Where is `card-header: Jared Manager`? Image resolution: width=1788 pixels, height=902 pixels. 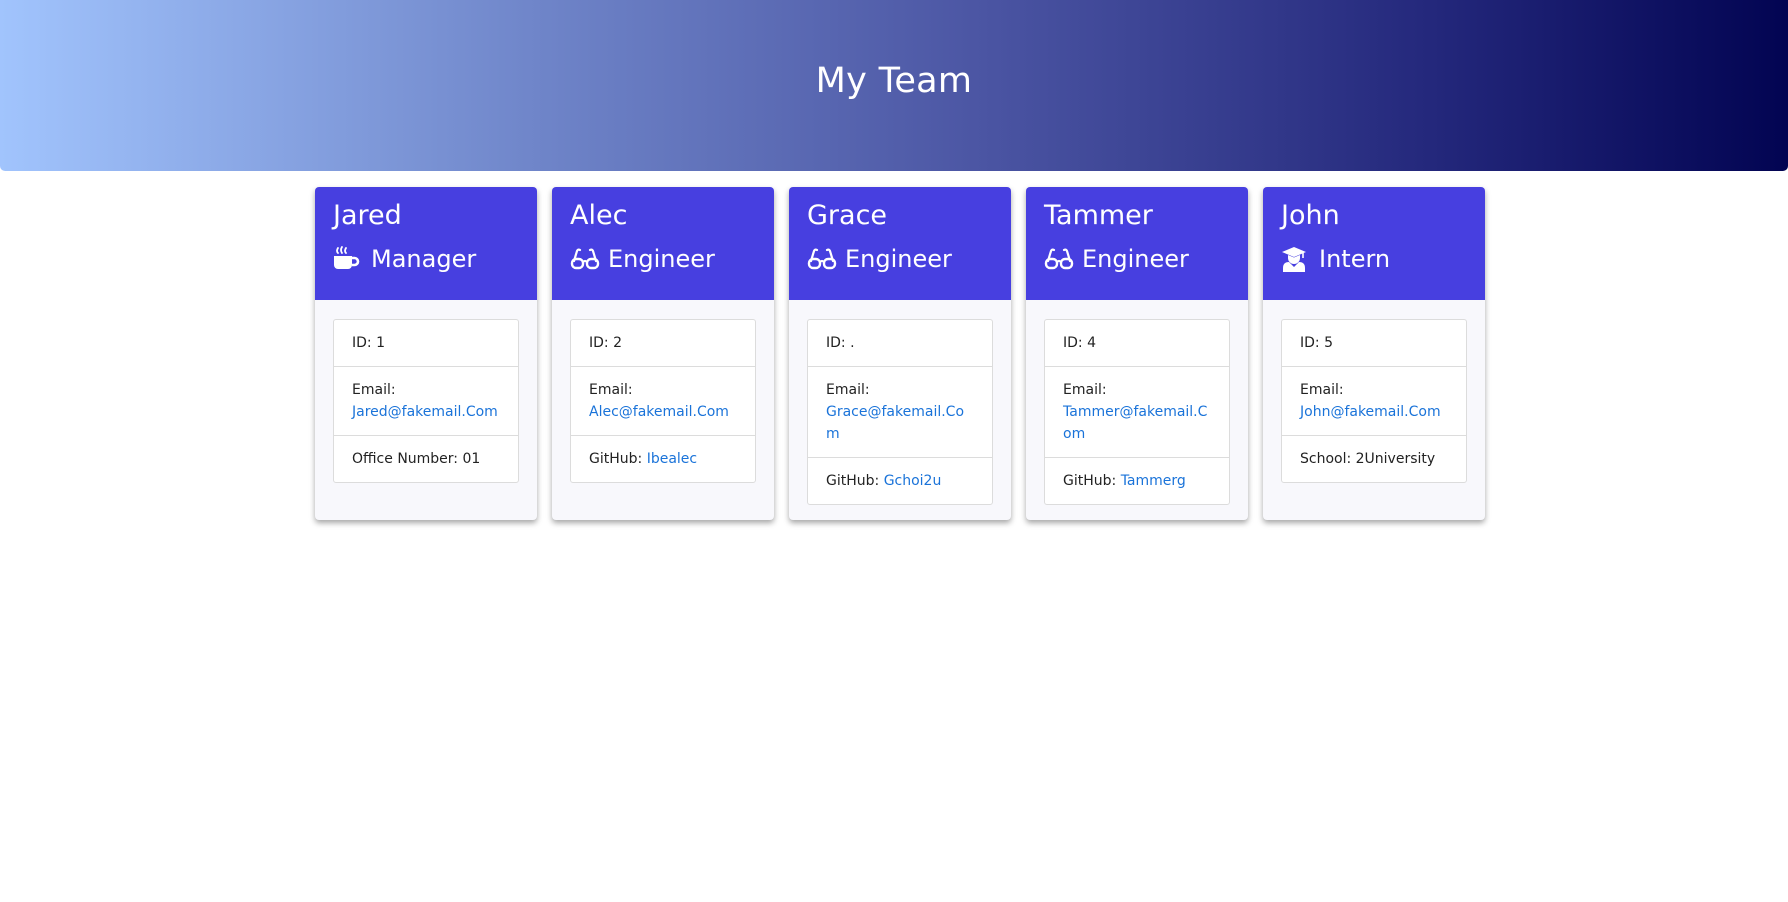
card-header: Jared Manager is located at coordinates (426, 243).